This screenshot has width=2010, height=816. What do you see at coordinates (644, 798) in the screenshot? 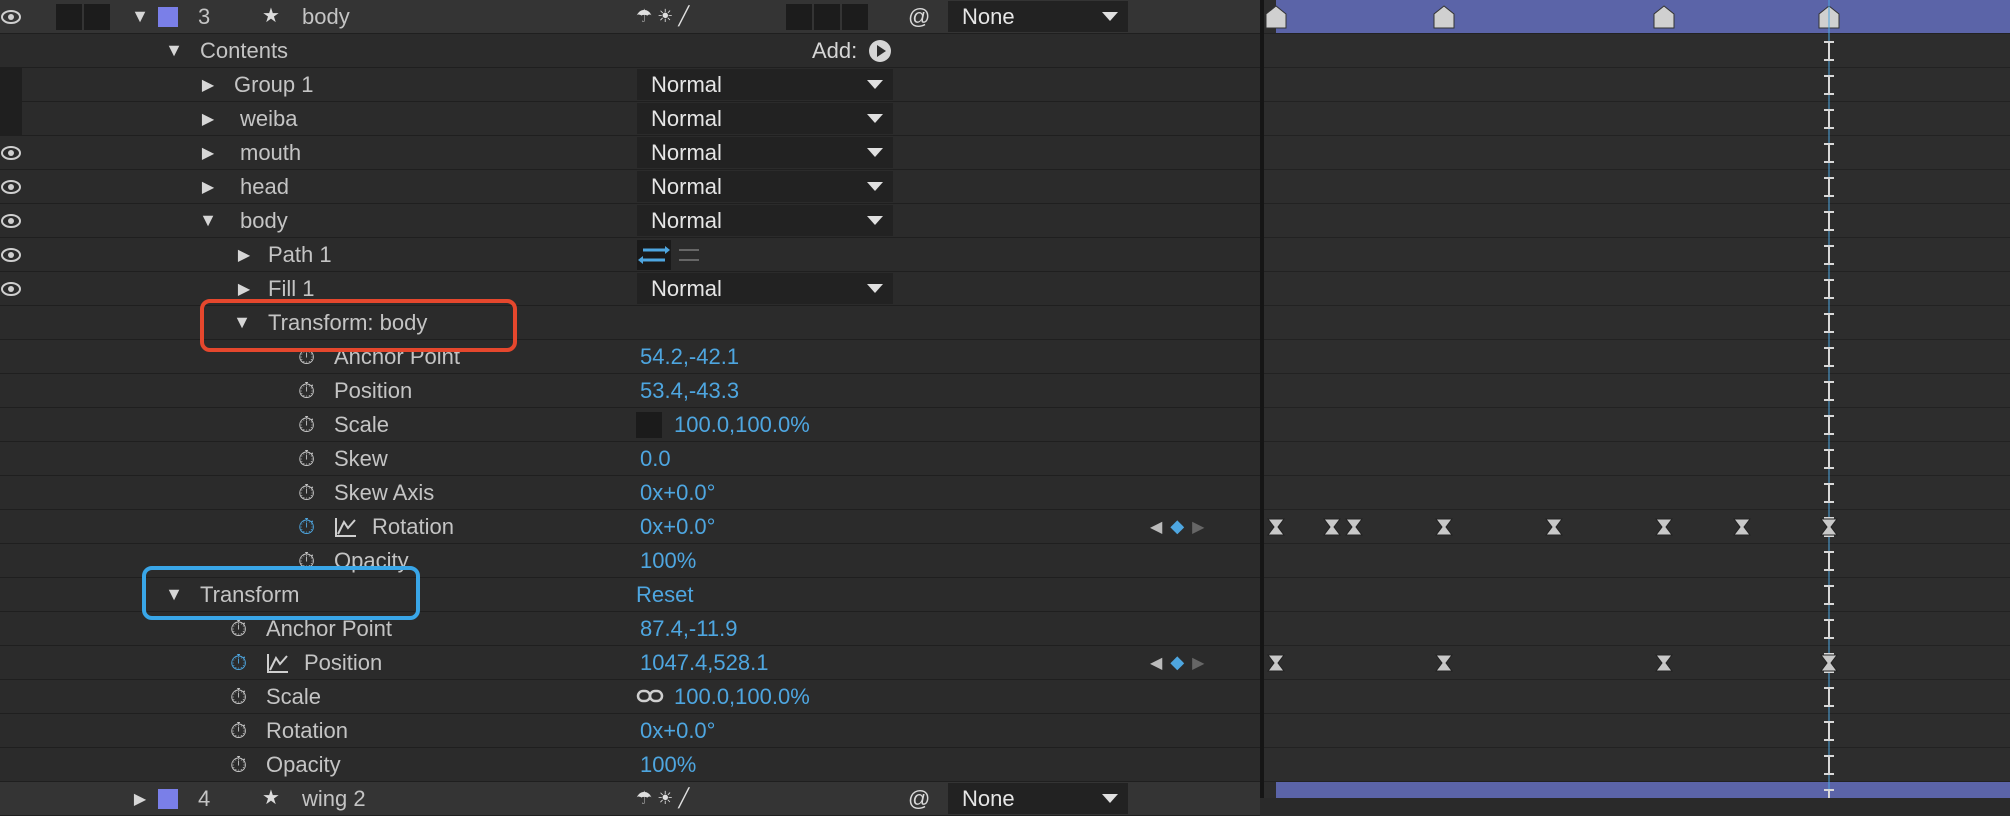
I see `shy-icon: ☂` at bounding box center [644, 798].